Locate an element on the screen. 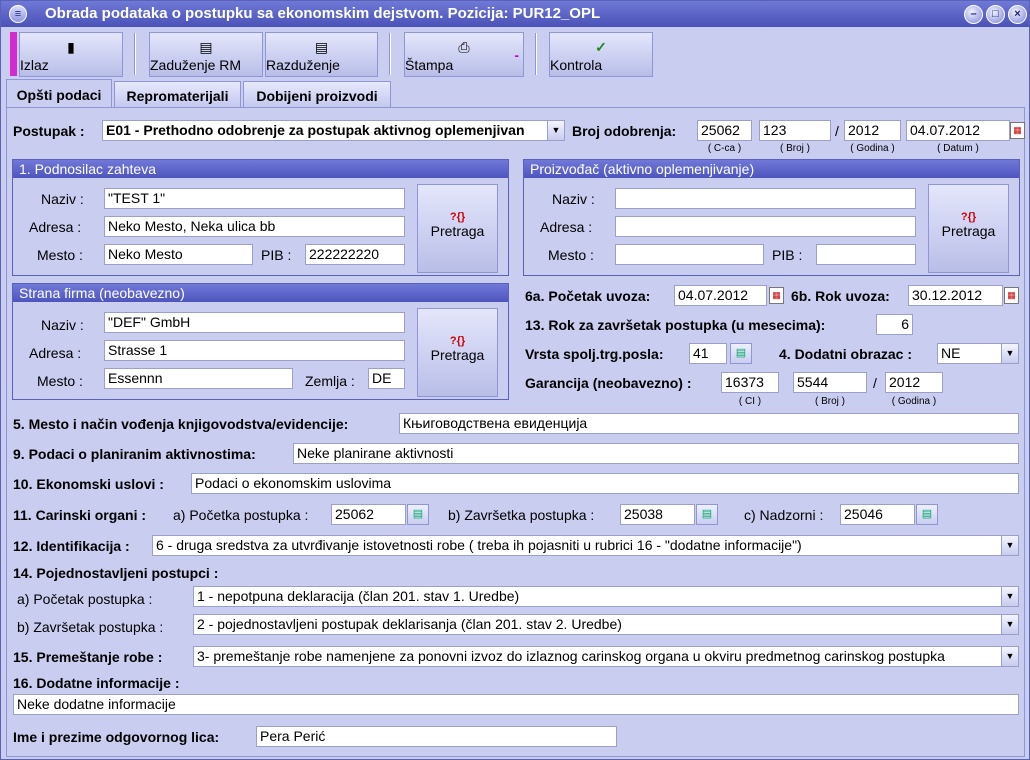  strana-pretraga-button: ?{} Pretraga is located at coordinates (457, 352).